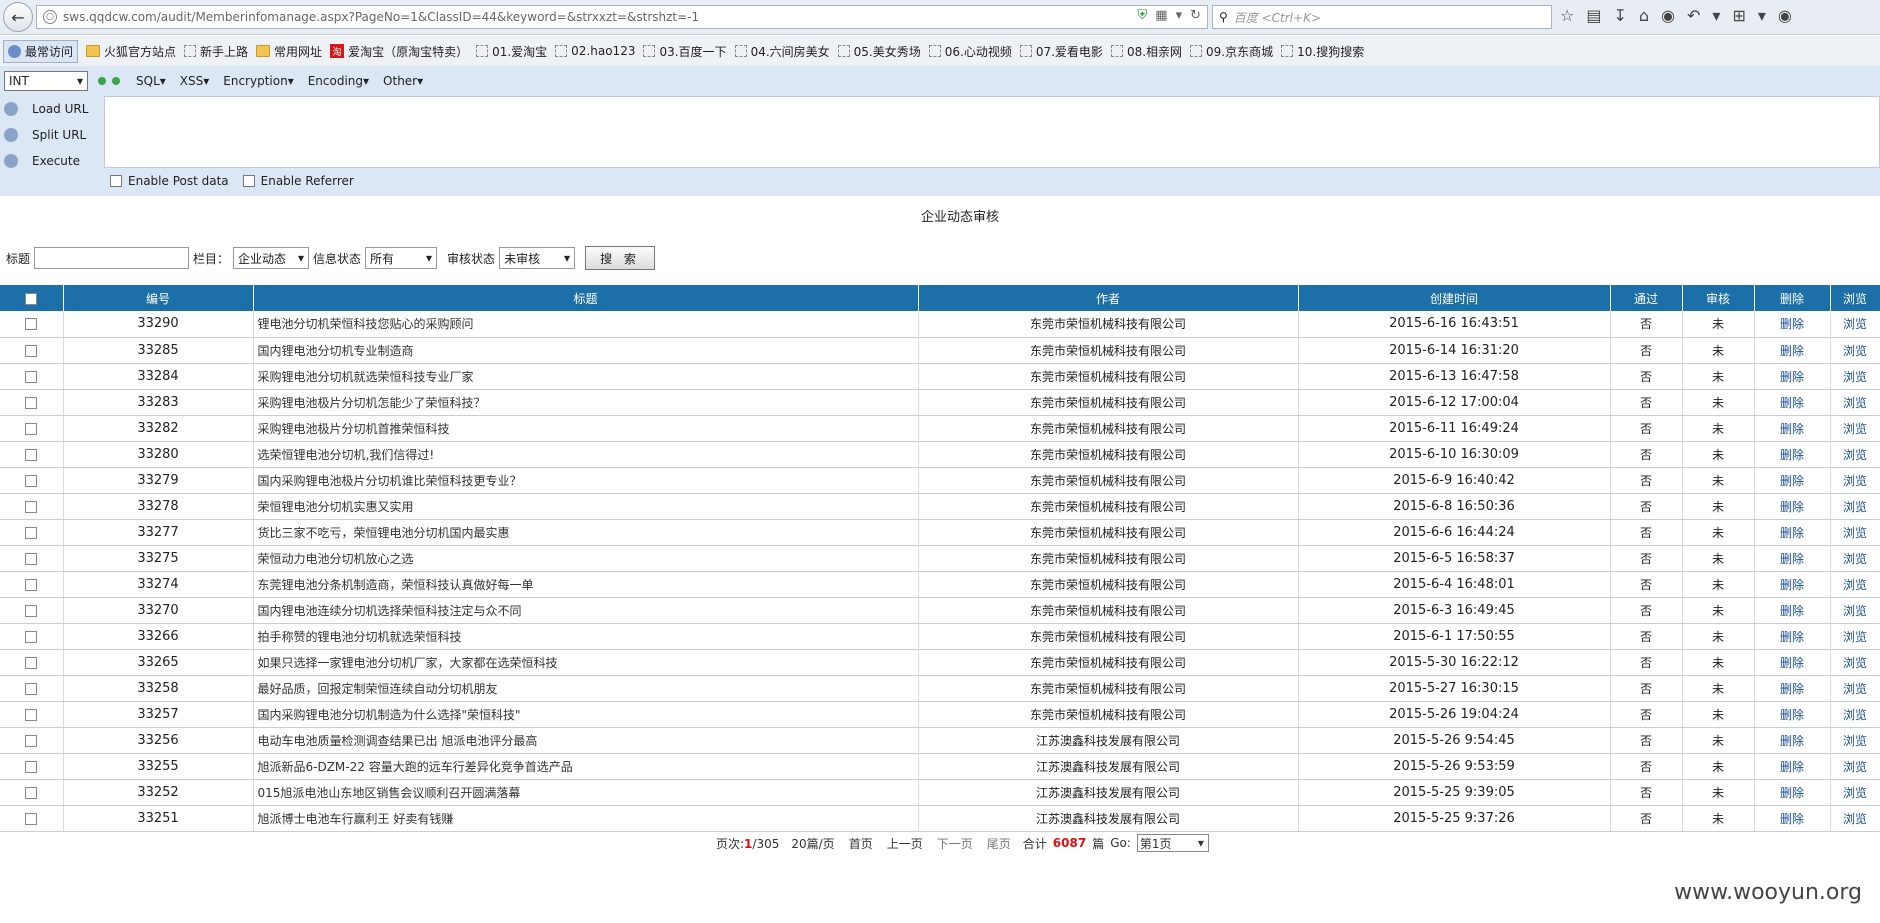  I want to click on row-title-link: 旭派新品6-DZM-22 容量大跑的远车行差异化竞争首选产品, so click(586, 766).